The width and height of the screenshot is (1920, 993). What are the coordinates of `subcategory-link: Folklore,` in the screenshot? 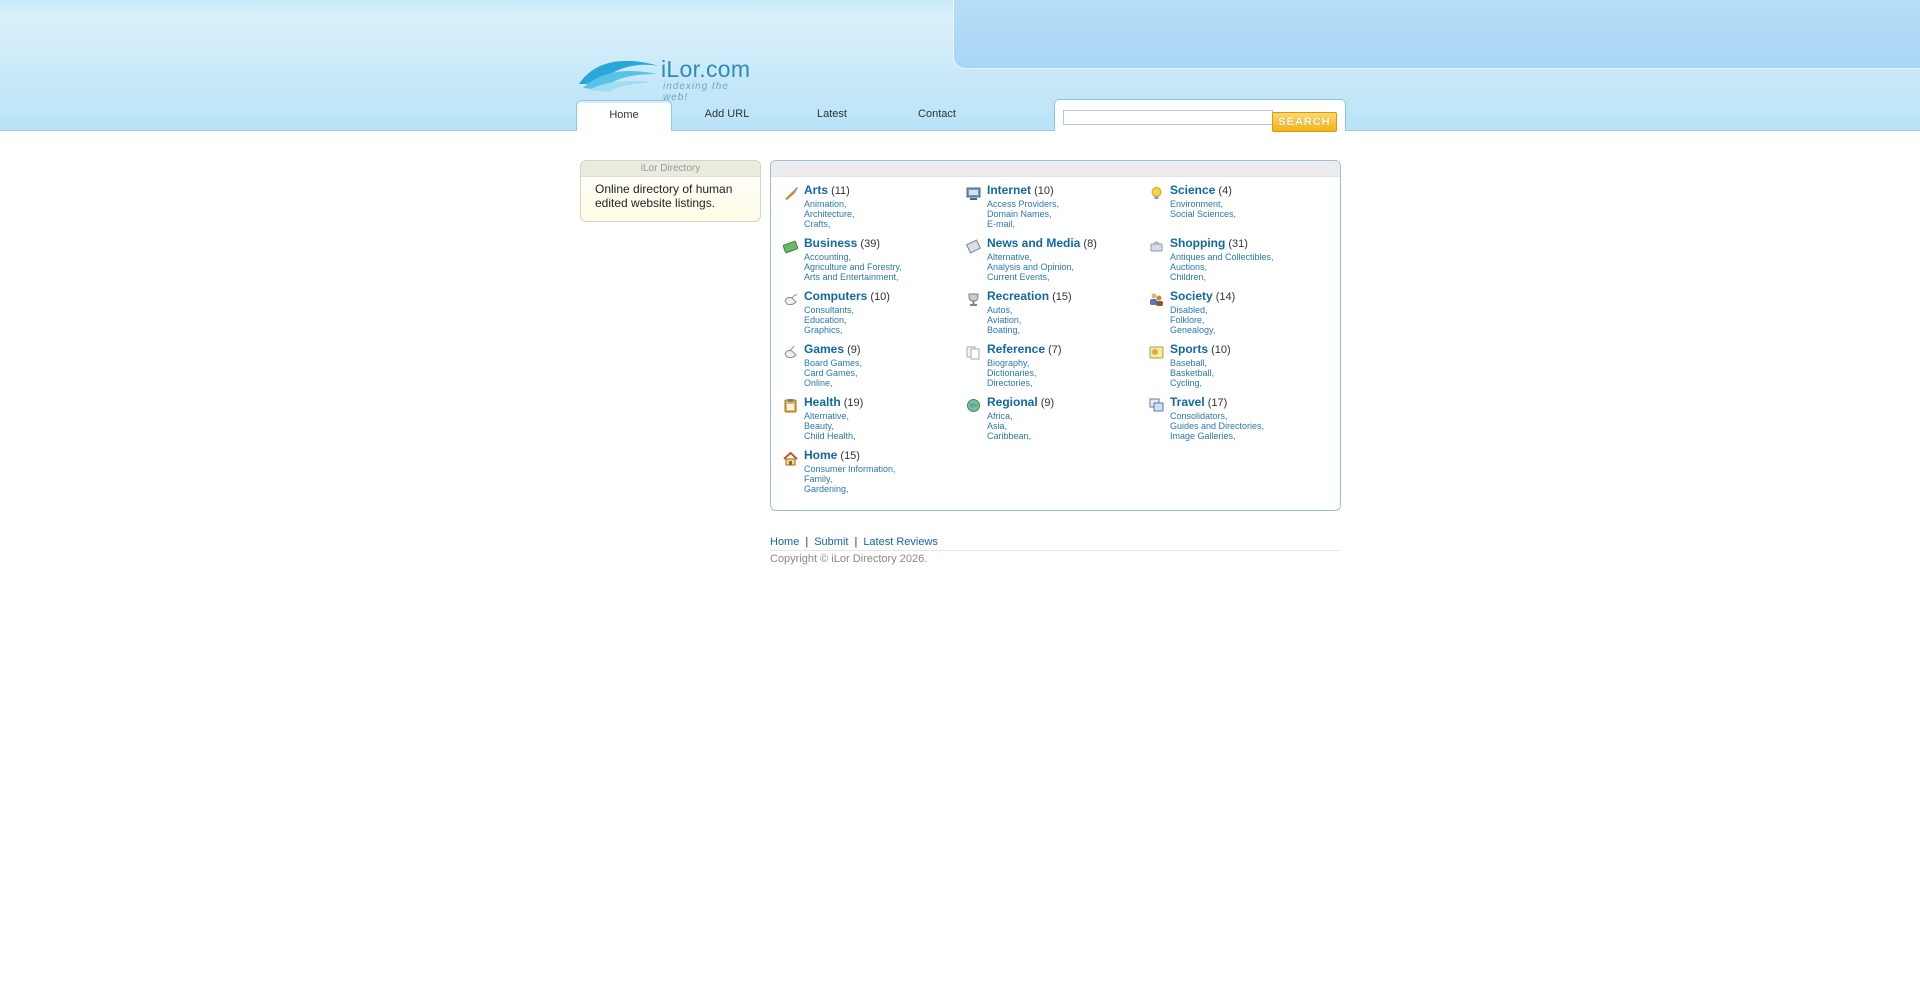 It's located at (1192, 320).